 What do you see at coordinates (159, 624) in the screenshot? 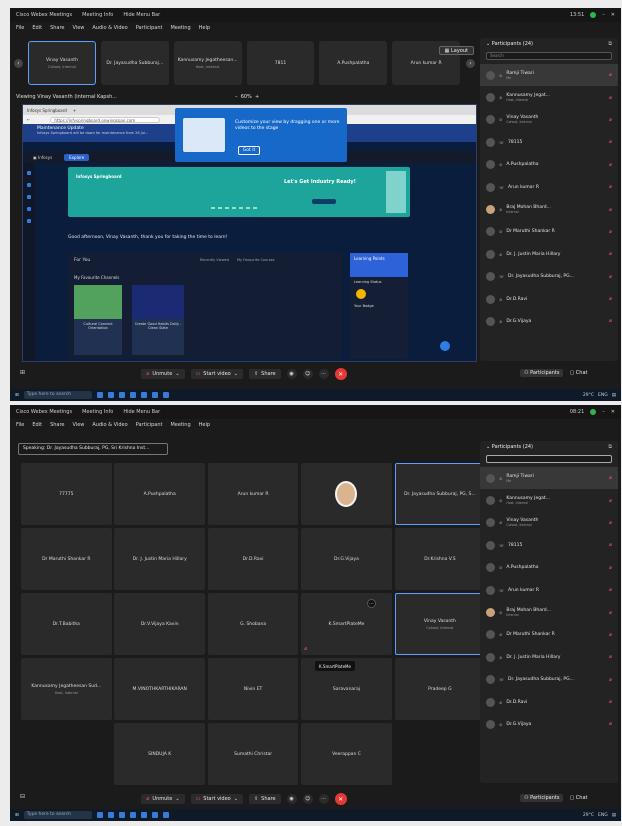
I see `video-tile: Dr.V.Vijaya Kavin` at bounding box center [159, 624].